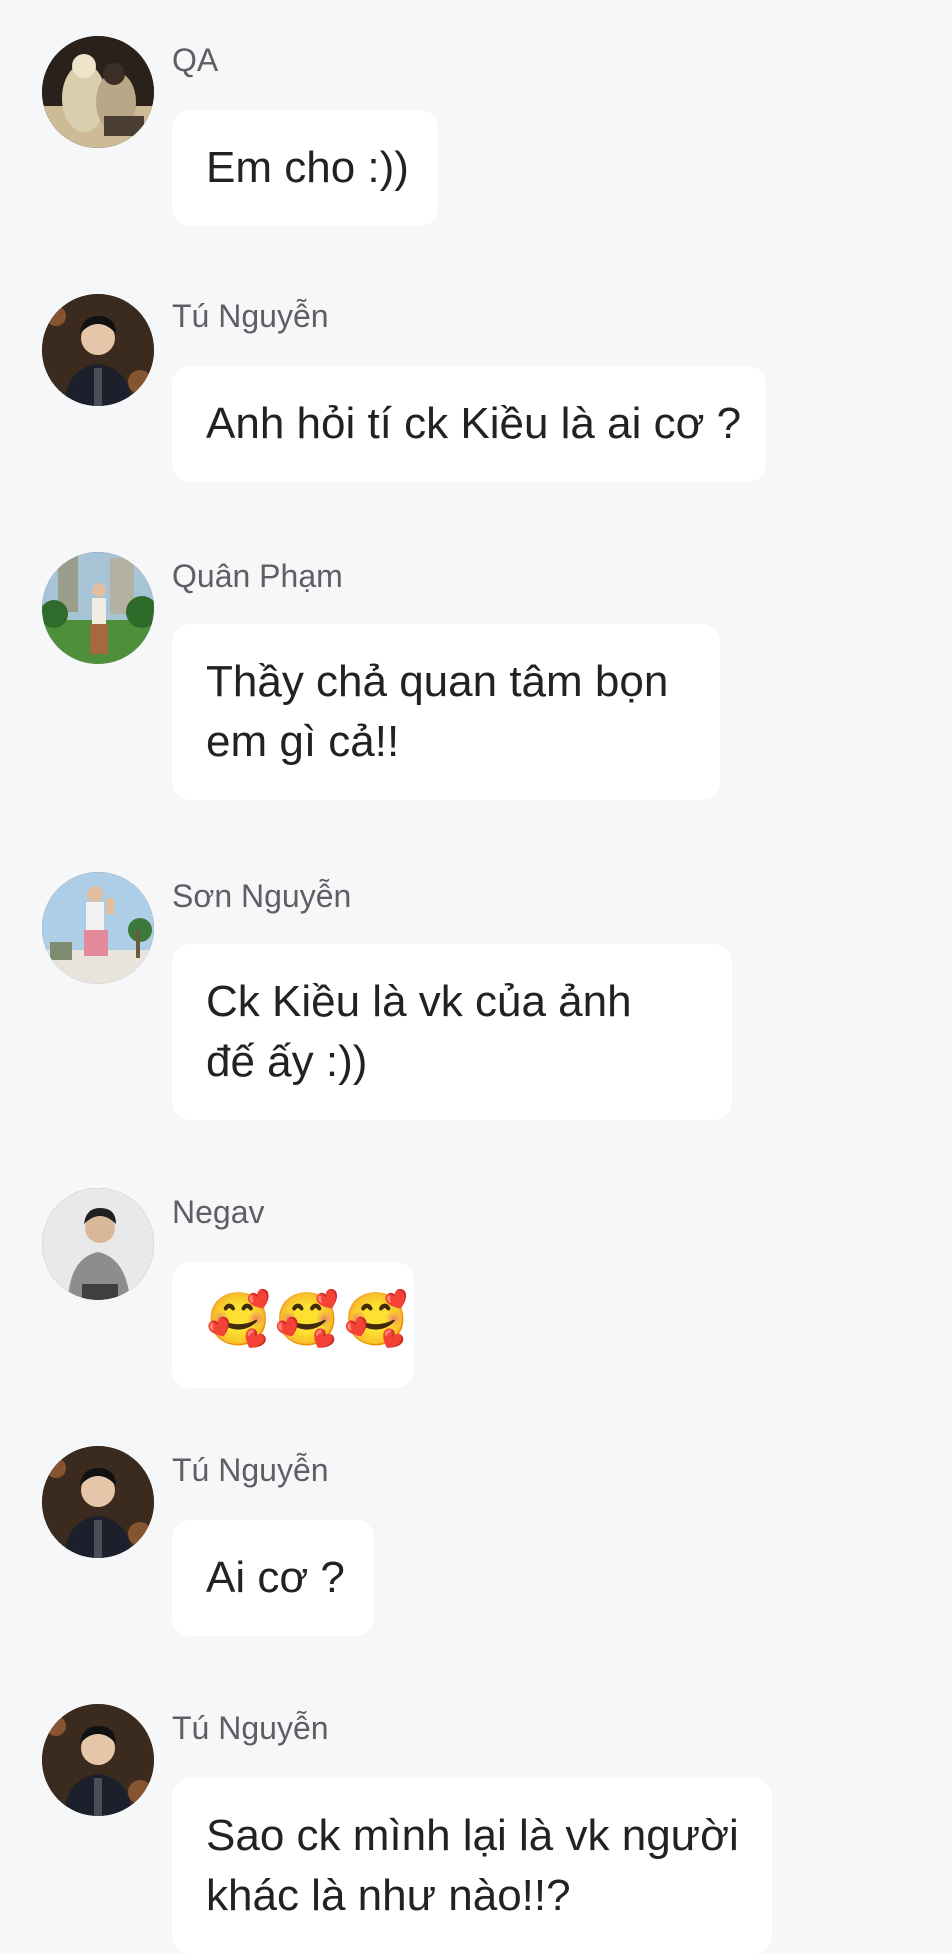 This screenshot has width=952, height=1954. What do you see at coordinates (446, 712) in the screenshot?
I see `message-bubble: Thầy chả quan tâm bọn em gì cả!!` at bounding box center [446, 712].